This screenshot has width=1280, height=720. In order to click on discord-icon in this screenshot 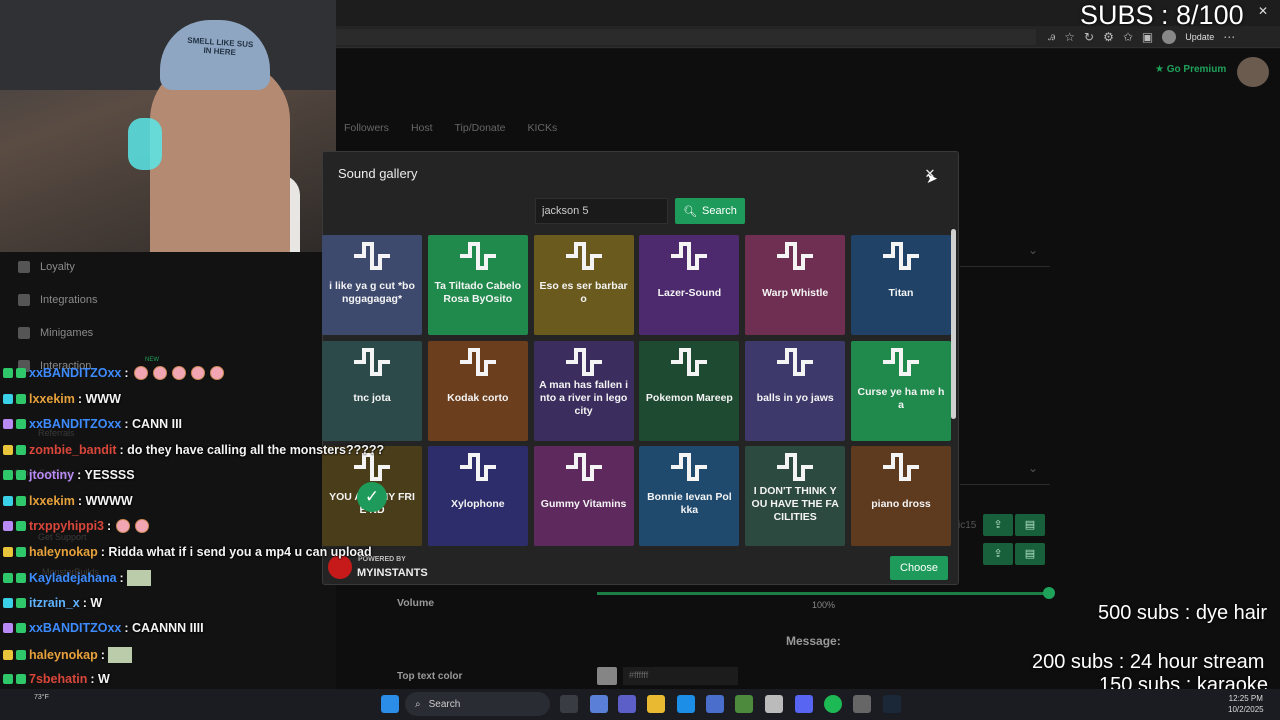, I will do `click(804, 704)`.